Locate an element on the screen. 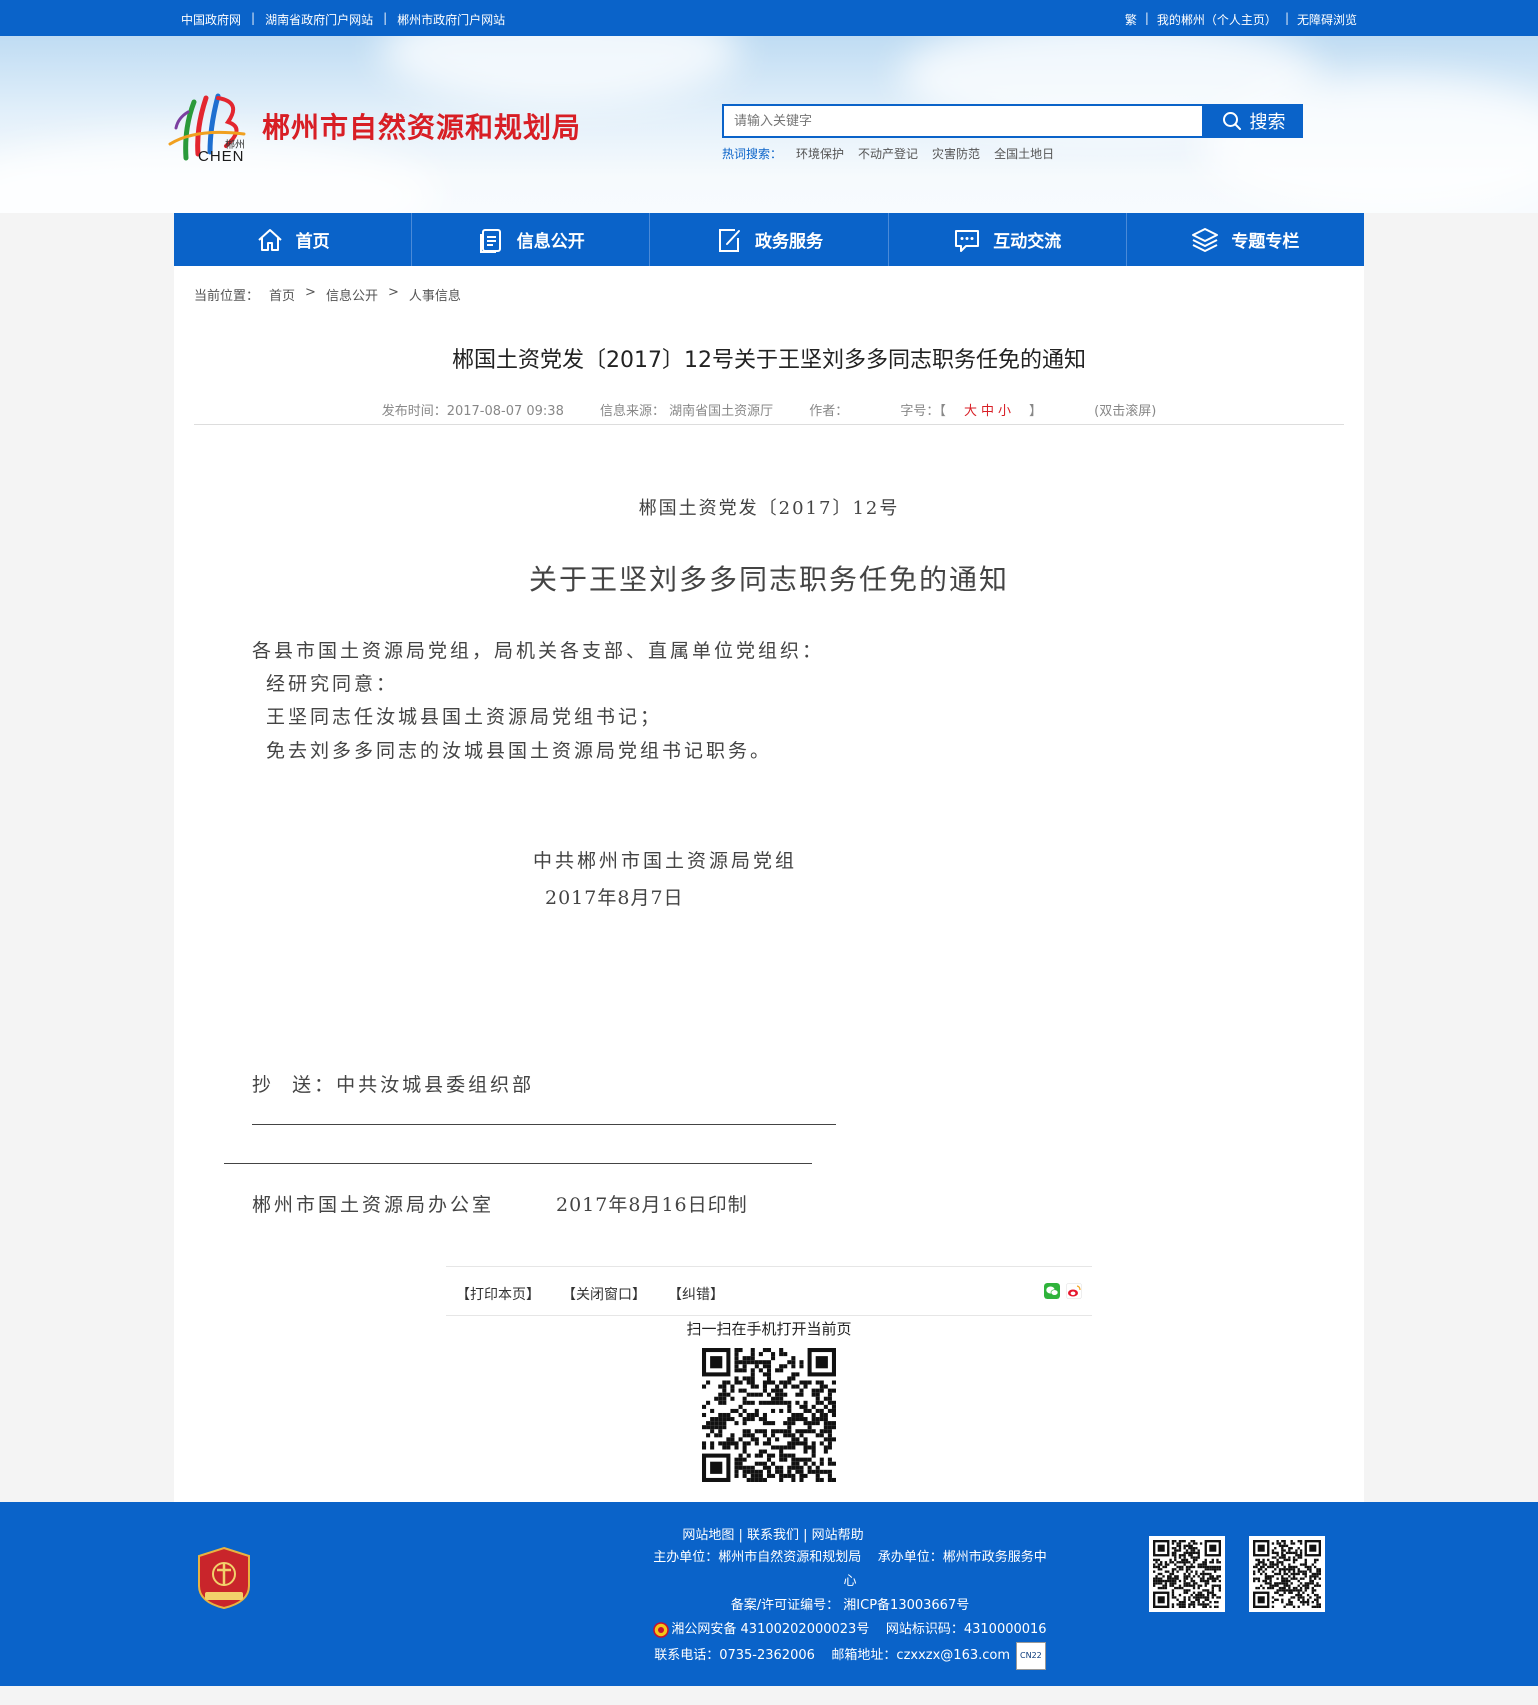 The width and height of the screenshot is (1538, 1705). wechat-qr-code is located at coordinates (1187, 1574).